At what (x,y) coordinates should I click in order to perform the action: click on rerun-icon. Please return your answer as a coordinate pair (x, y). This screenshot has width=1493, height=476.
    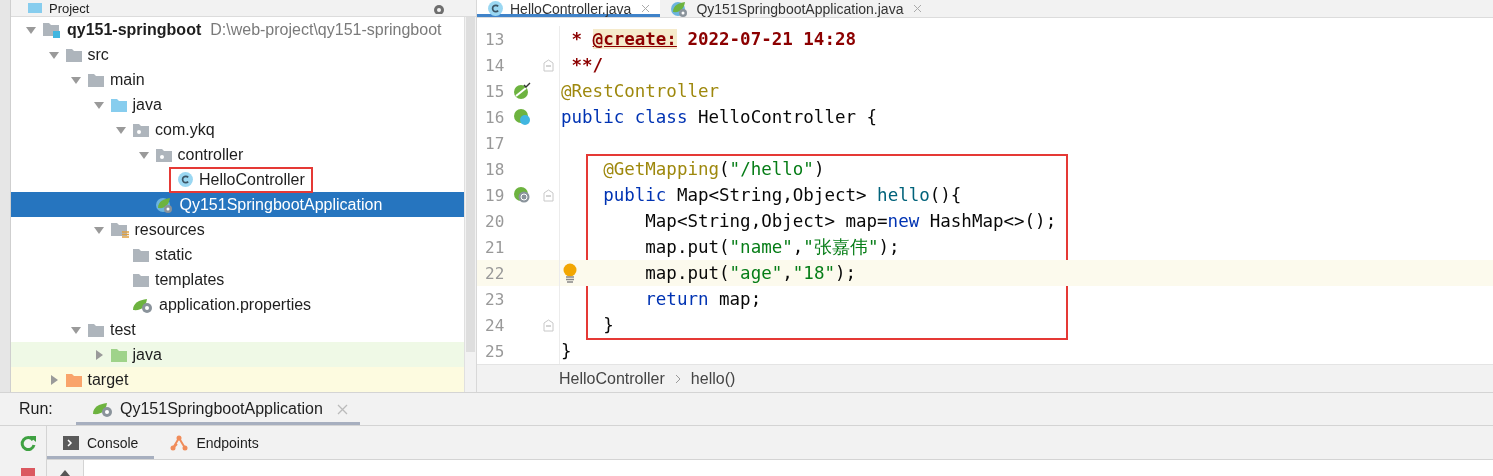
    Looking at the image, I should click on (28, 443).